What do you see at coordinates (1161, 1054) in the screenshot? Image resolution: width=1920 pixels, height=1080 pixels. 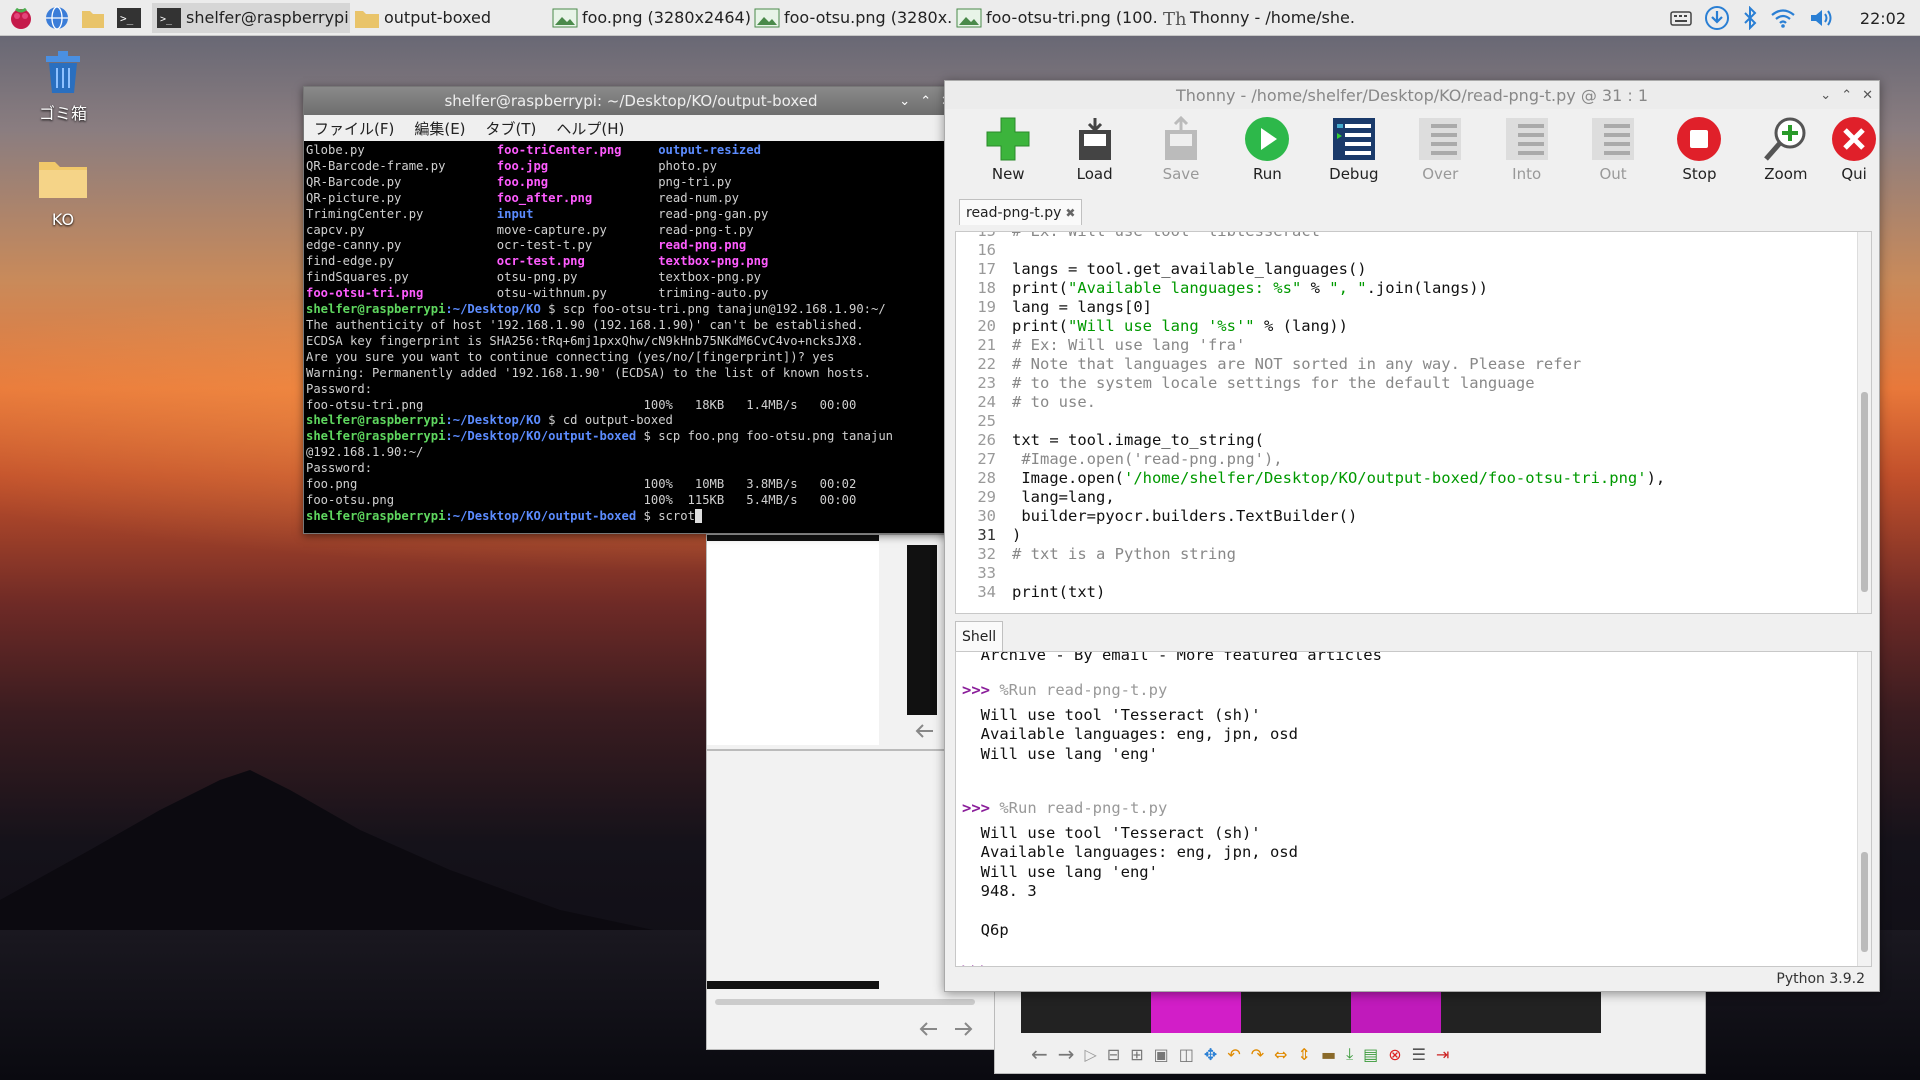 I see `fit-icon: ▣` at bounding box center [1161, 1054].